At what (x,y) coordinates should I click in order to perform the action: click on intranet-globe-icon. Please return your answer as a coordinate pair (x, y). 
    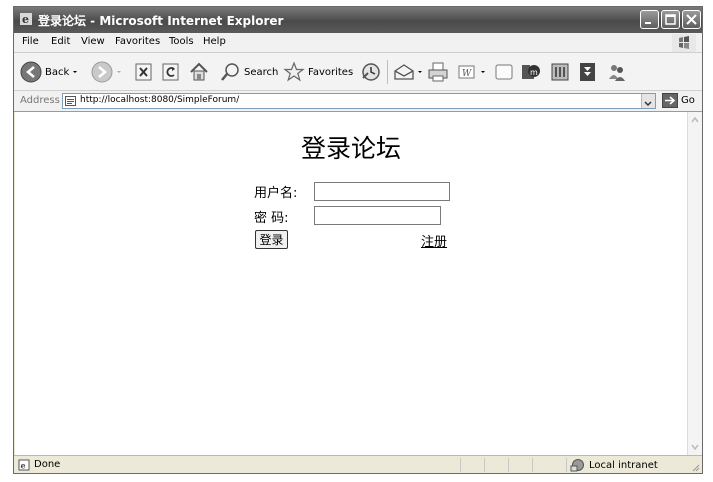
    Looking at the image, I should click on (577, 465).